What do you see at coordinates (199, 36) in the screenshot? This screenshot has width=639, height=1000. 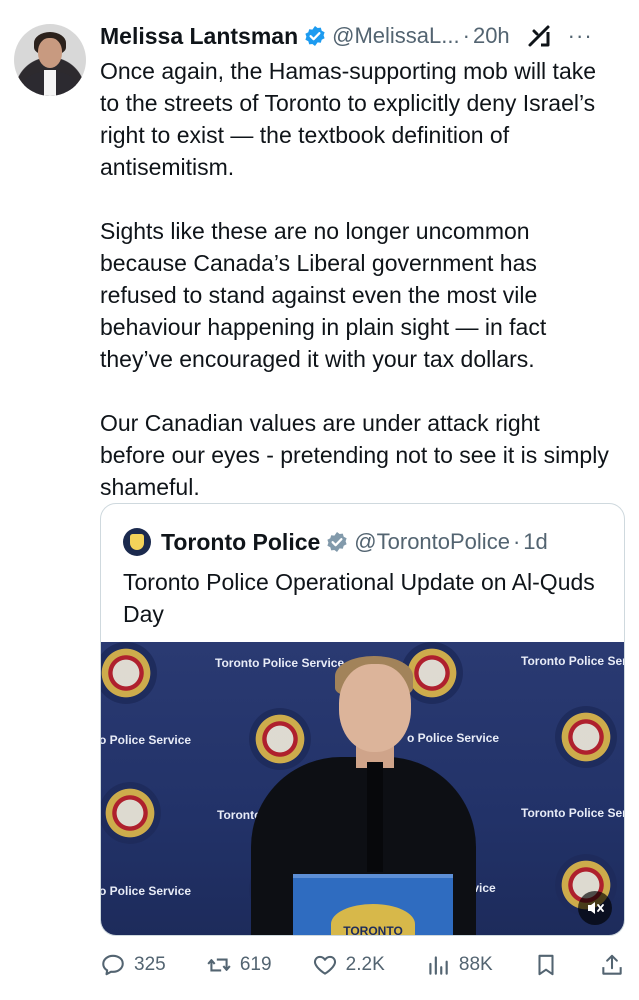 I see `author-name: Melissa Lantsman` at bounding box center [199, 36].